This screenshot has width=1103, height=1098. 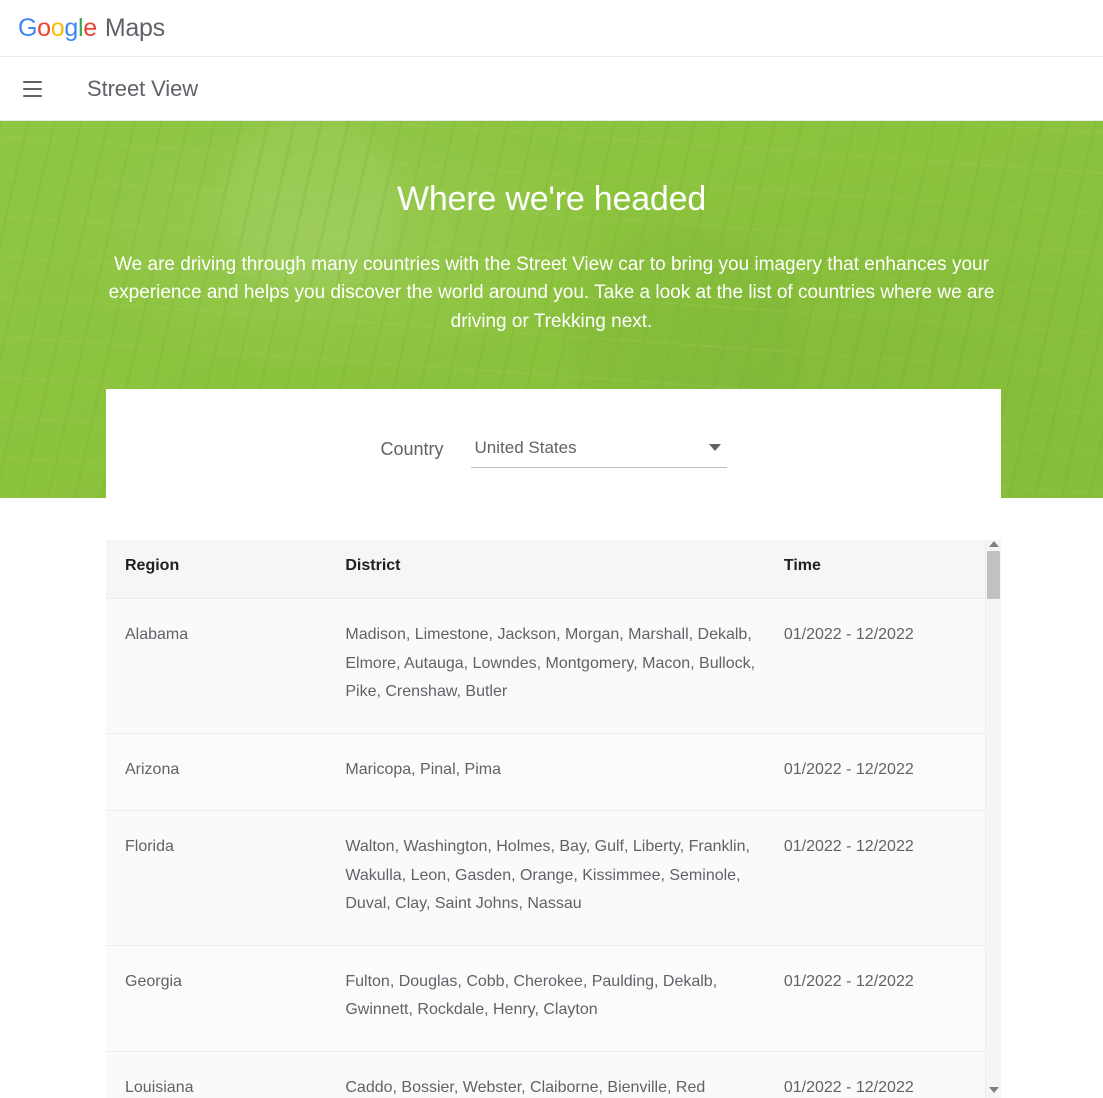 I want to click on logo-letter-o1: o, so click(x=44, y=27).